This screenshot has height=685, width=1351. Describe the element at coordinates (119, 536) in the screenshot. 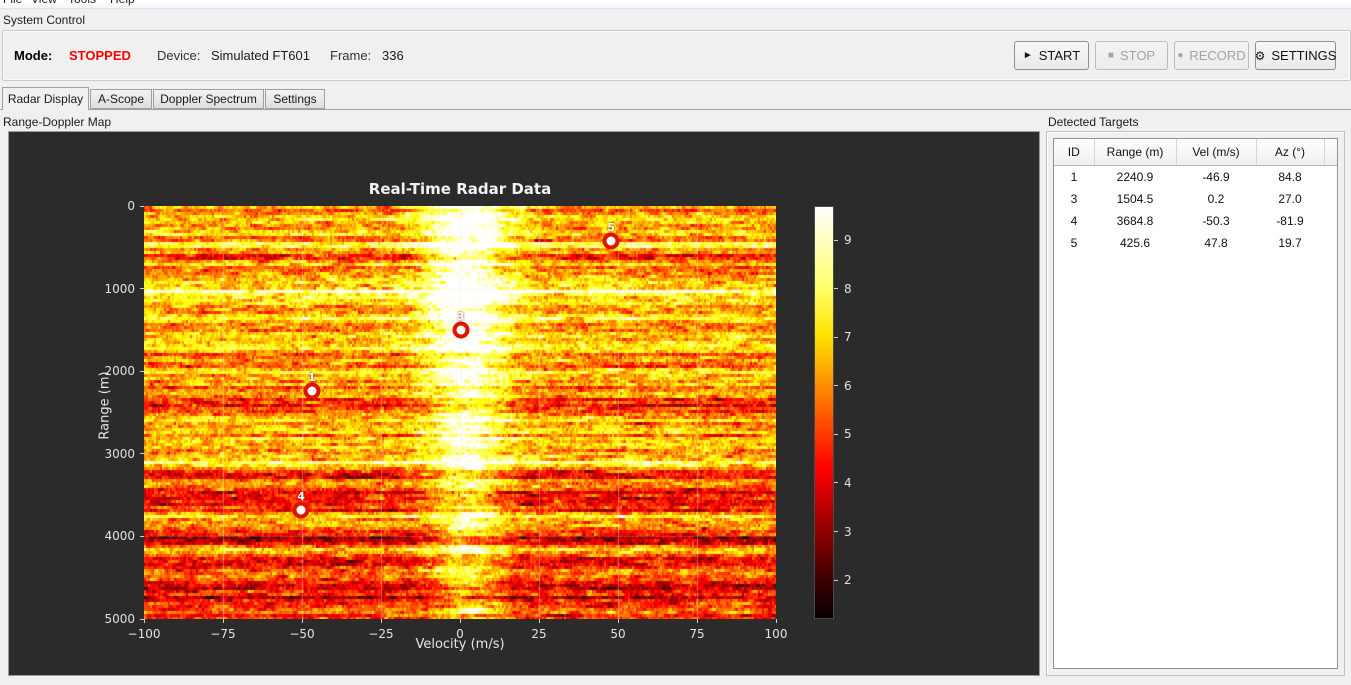

I see `y-tick-label: 4000` at that location.